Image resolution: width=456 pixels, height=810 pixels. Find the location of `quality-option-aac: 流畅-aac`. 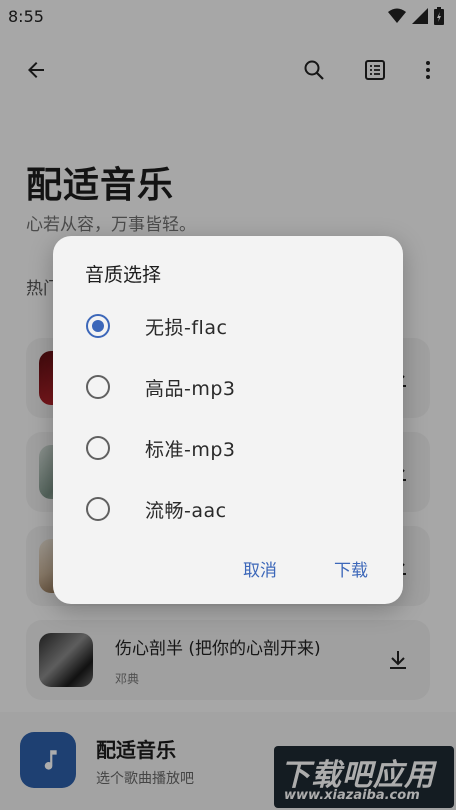

quality-option-aac: 流畅-aac is located at coordinates (223, 509).